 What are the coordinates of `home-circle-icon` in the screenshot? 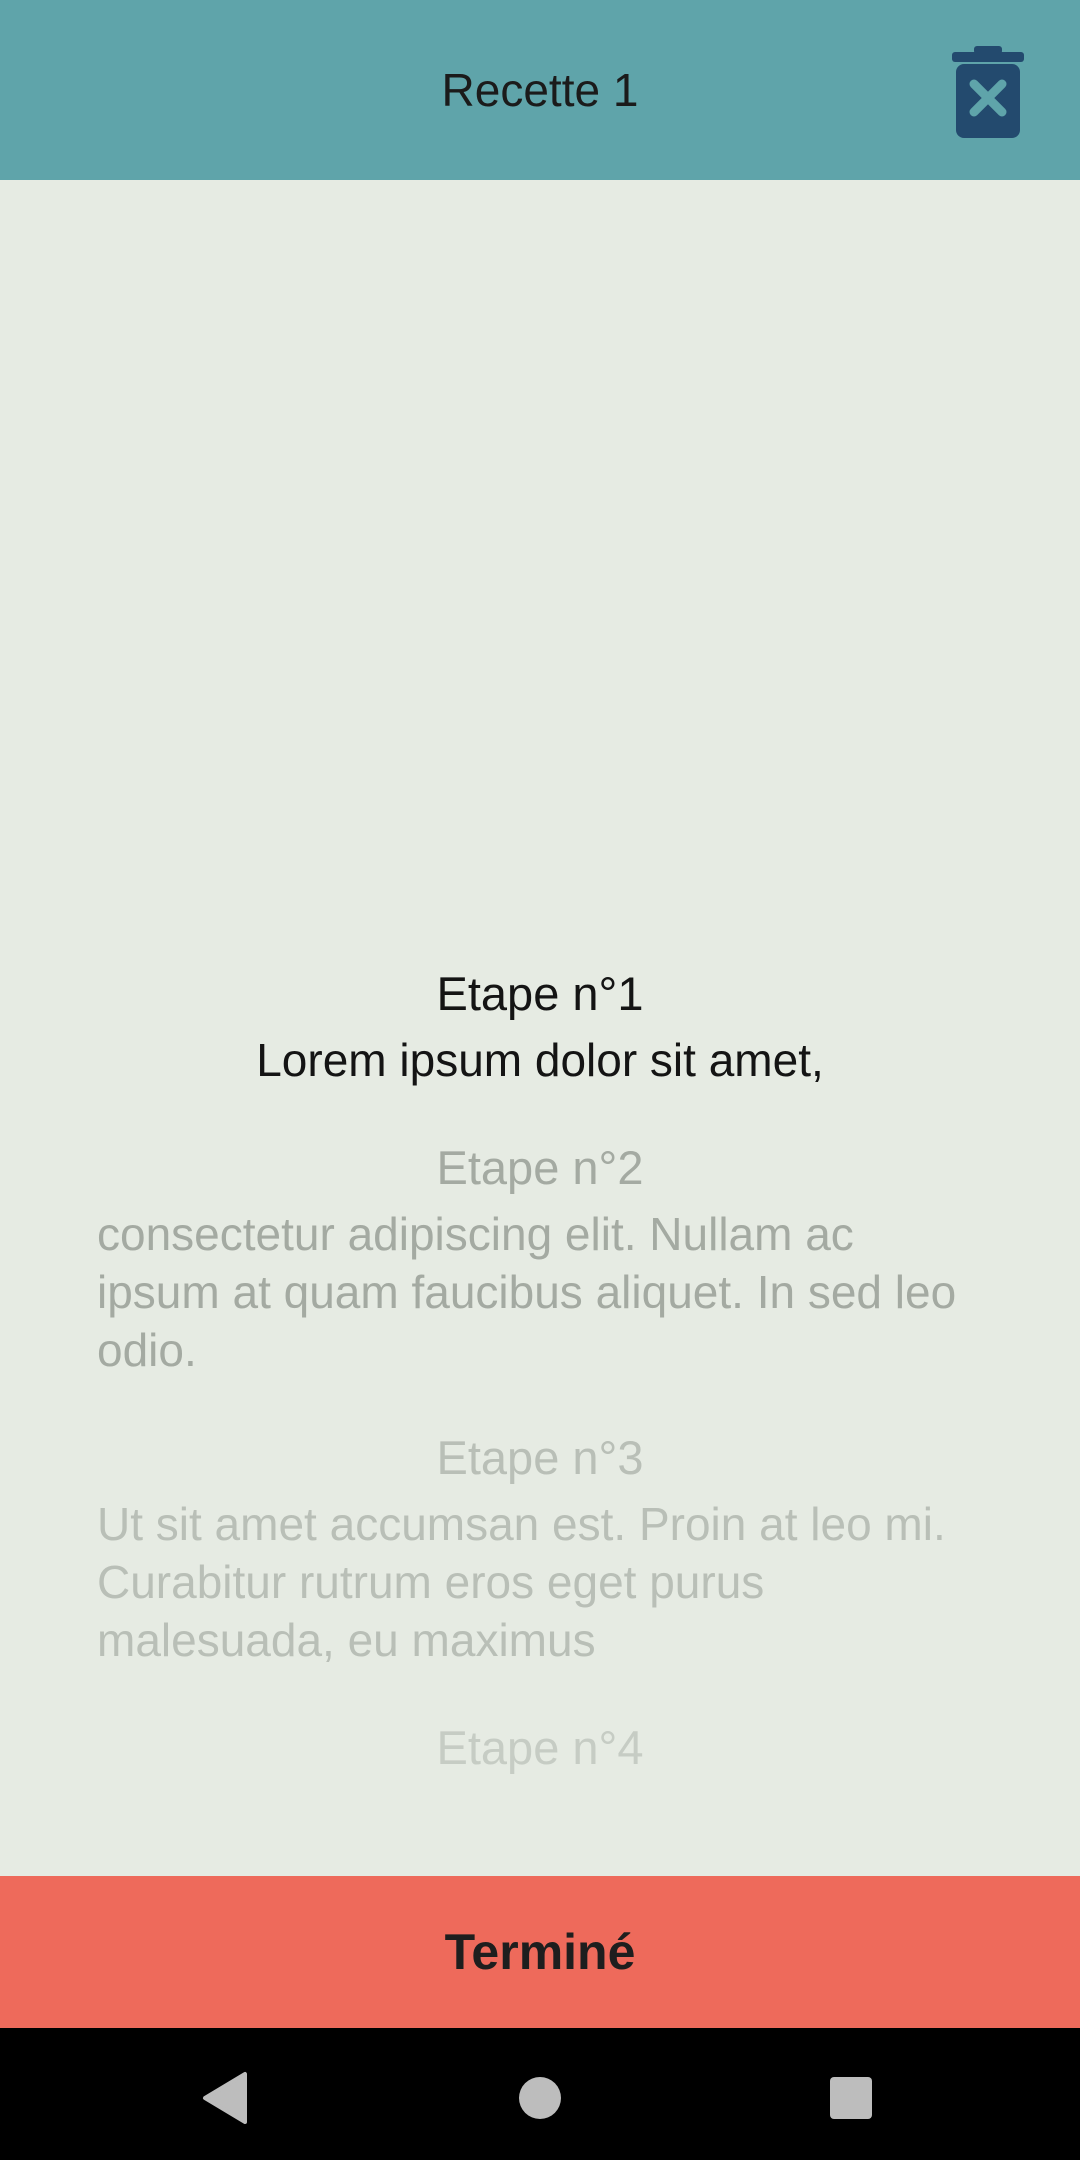 It's located at (540, 2098).